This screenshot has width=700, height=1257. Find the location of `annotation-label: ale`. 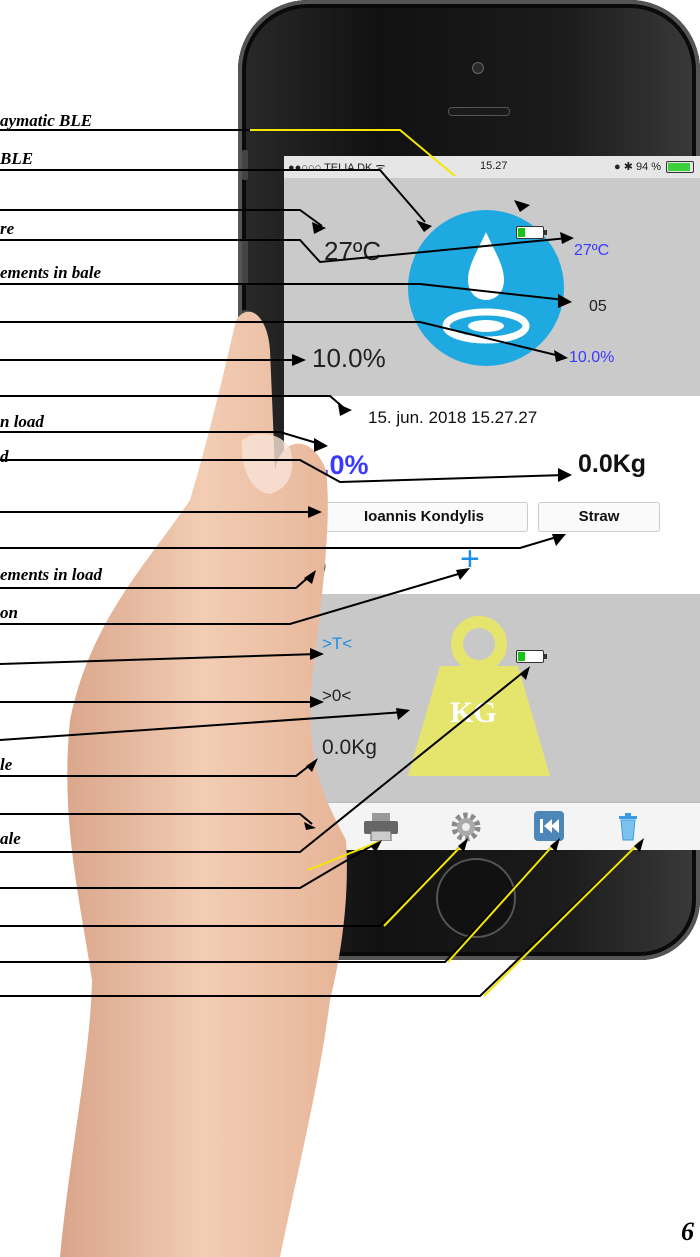

annotation-label: ale is located at coordinates (10, 838).